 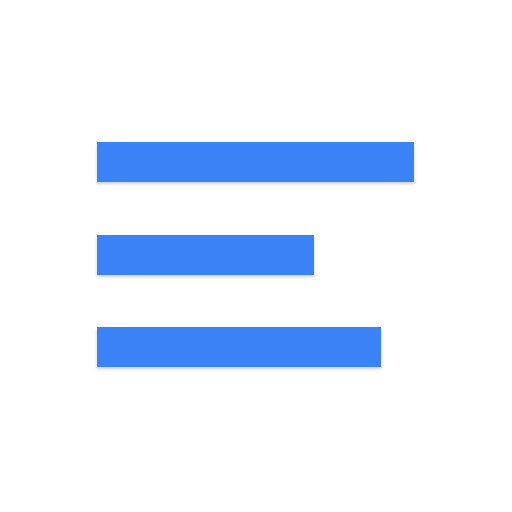 I want to click on icon-line-middle, so click(x=205, y=255).